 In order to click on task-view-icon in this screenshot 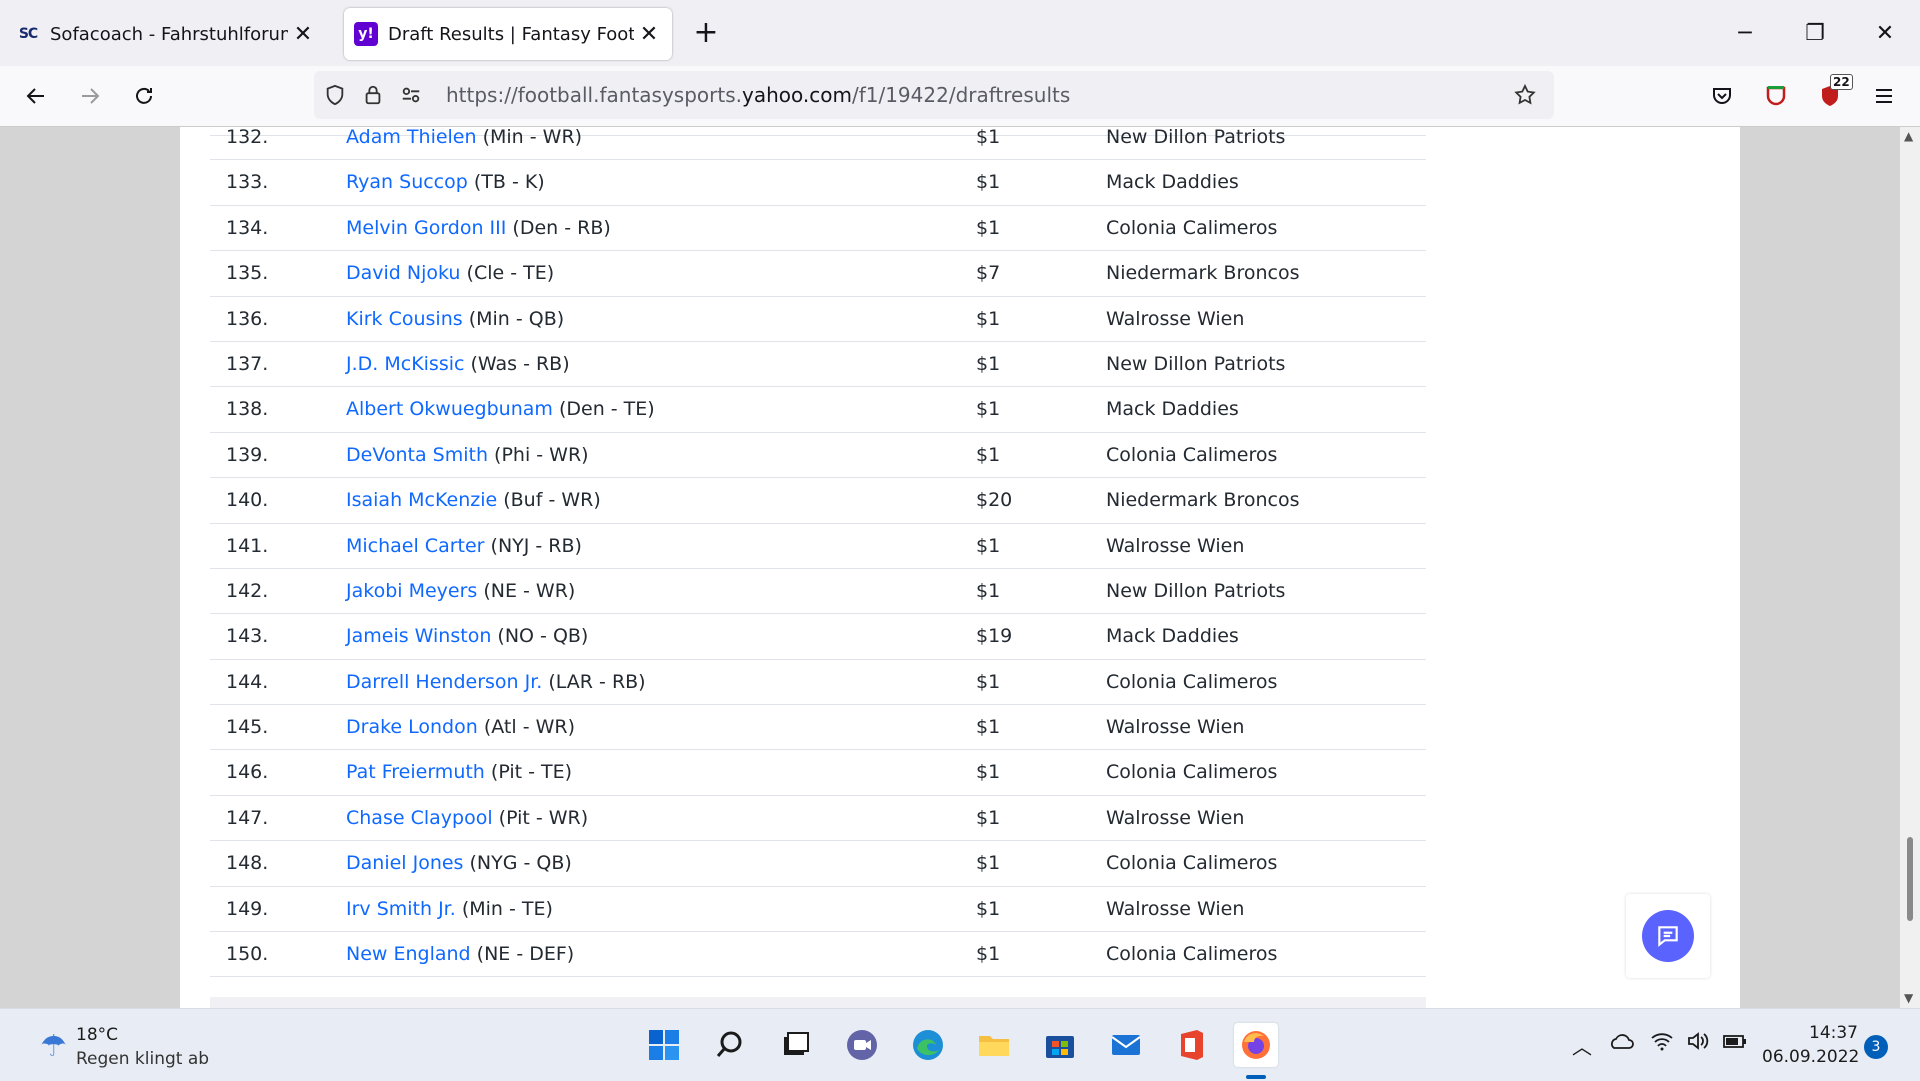, I will do `click(796, 1043)`.